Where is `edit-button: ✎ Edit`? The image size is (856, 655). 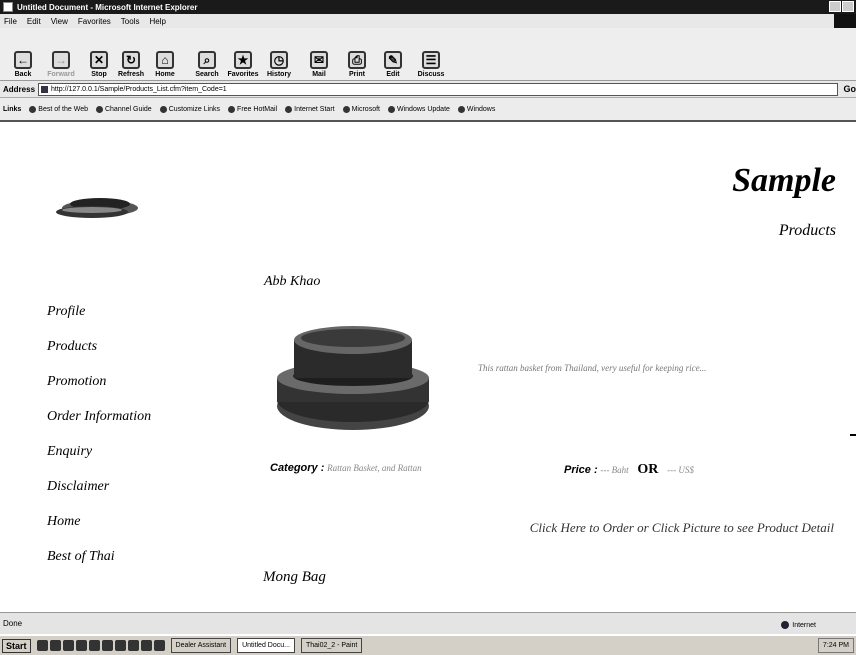
edit-button: ✎ Edit is located at coordinates (393, 54).